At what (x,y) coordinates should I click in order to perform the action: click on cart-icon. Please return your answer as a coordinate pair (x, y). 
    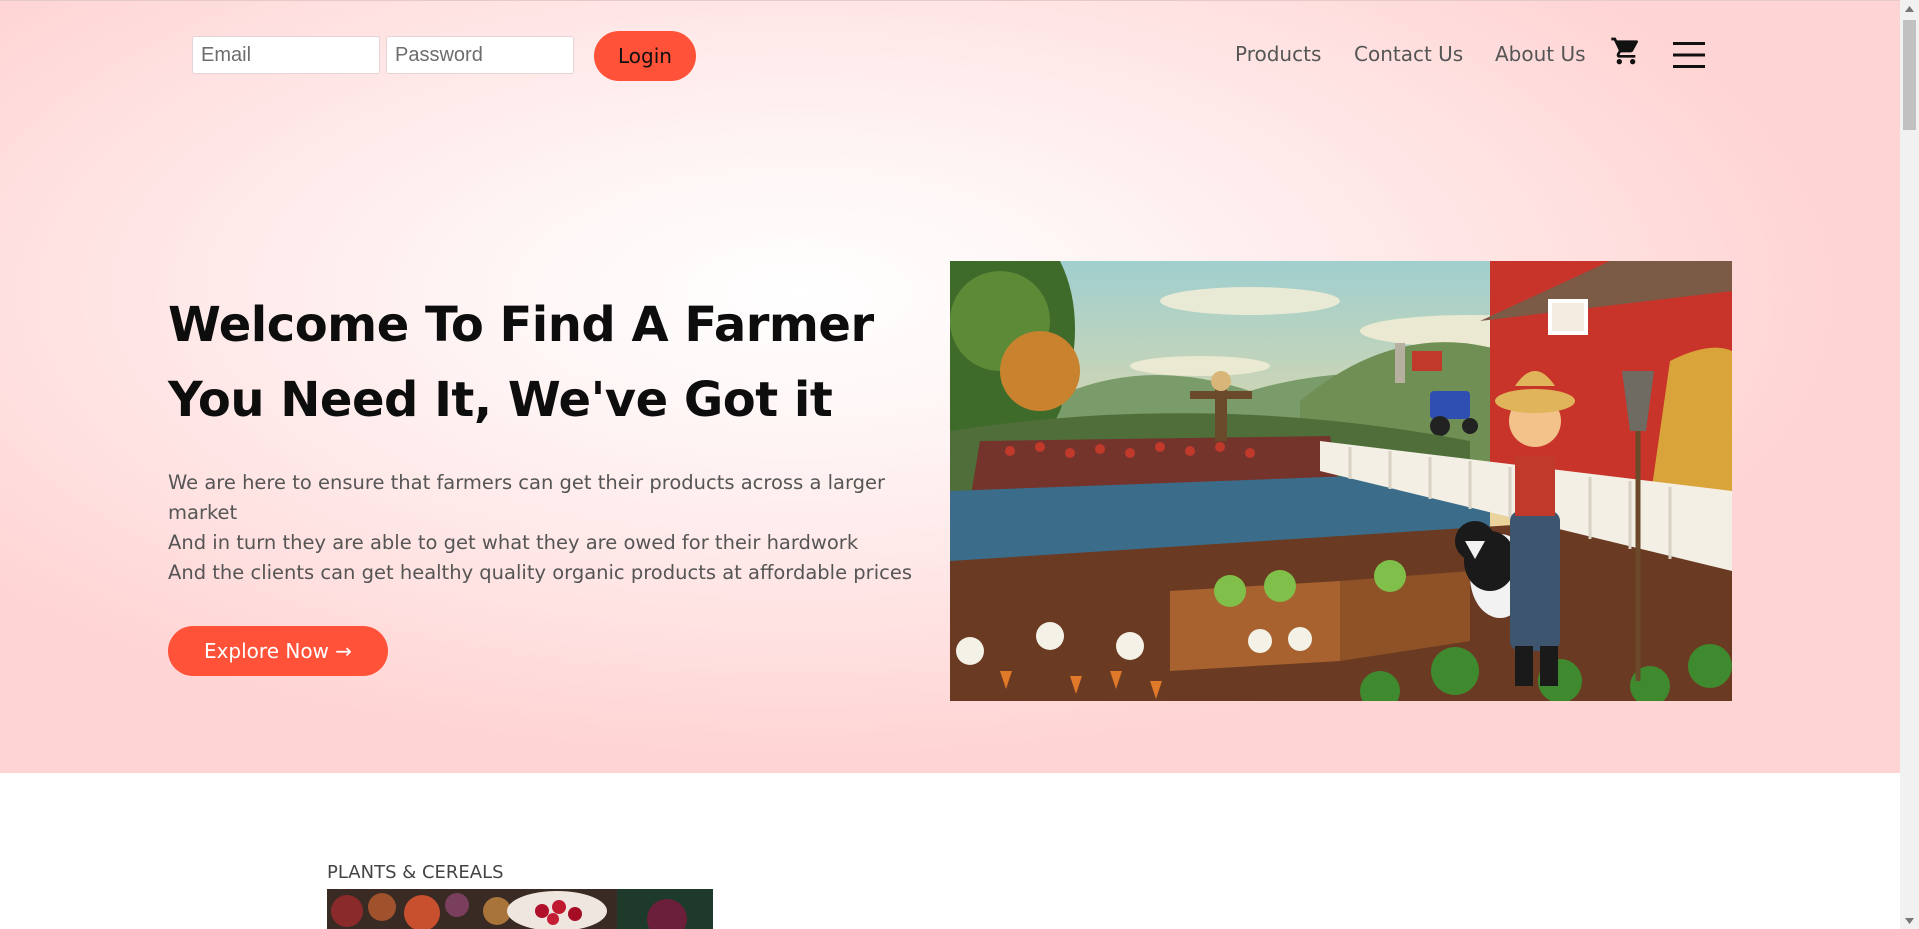
    Looking at the image, I should click on (1626, 51).